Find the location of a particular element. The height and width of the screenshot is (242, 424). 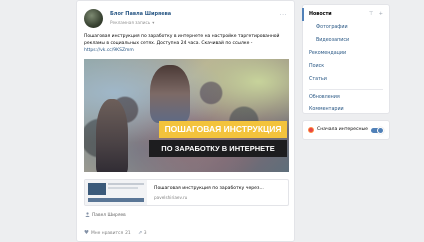

post-header: Блог Павла Ширяева Рекламная запись ▾ ··· is located at coordinates (186, 19).